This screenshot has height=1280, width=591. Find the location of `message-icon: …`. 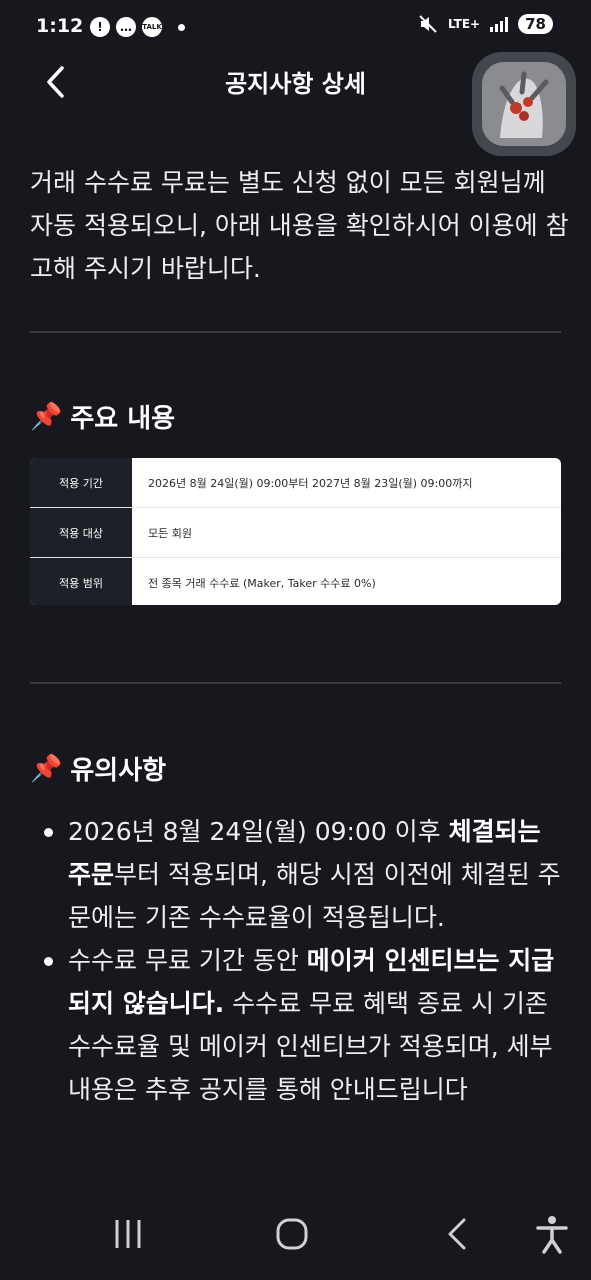

message-icon: … is located at coordinates (126, 27).